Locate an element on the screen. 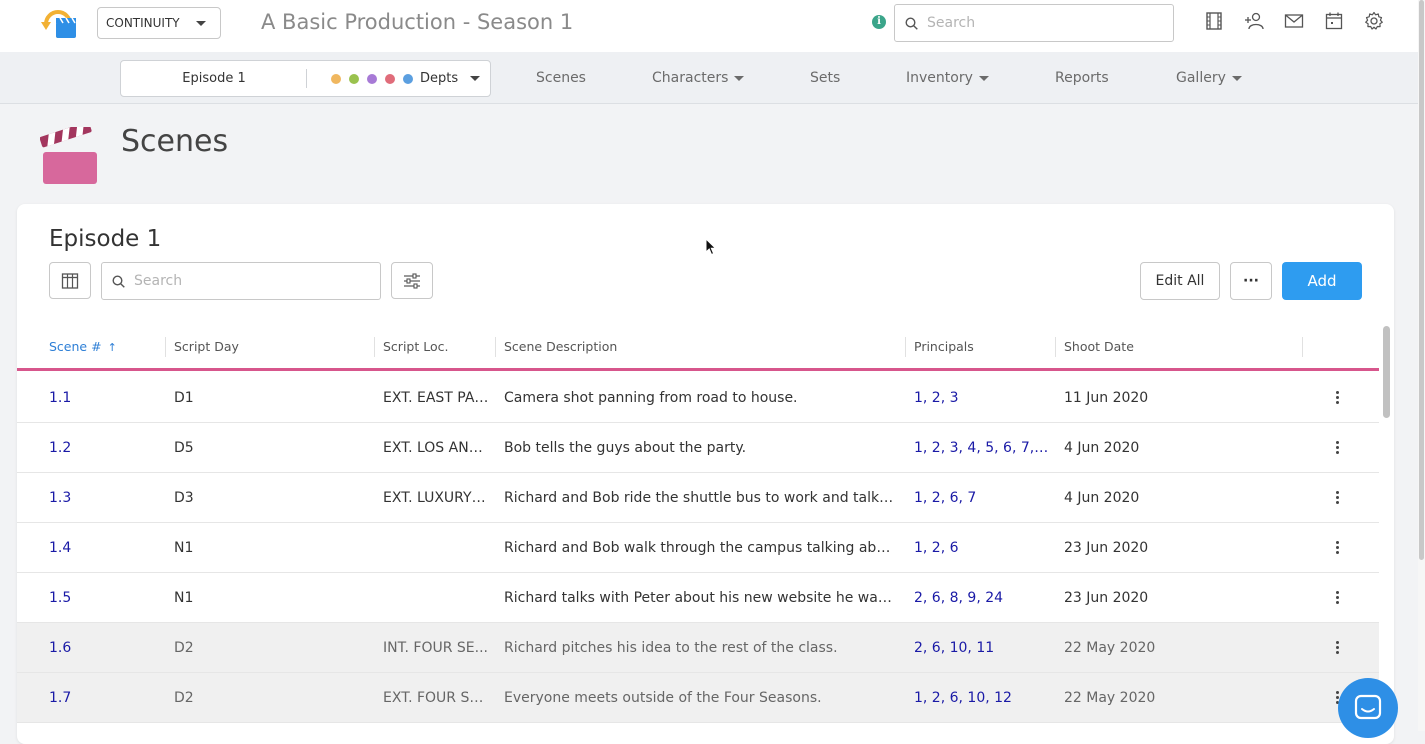 The width and height of the screenshot is (1425, 744). column-header-script-loc: Script Loc. is located at coordinates (415, 346).